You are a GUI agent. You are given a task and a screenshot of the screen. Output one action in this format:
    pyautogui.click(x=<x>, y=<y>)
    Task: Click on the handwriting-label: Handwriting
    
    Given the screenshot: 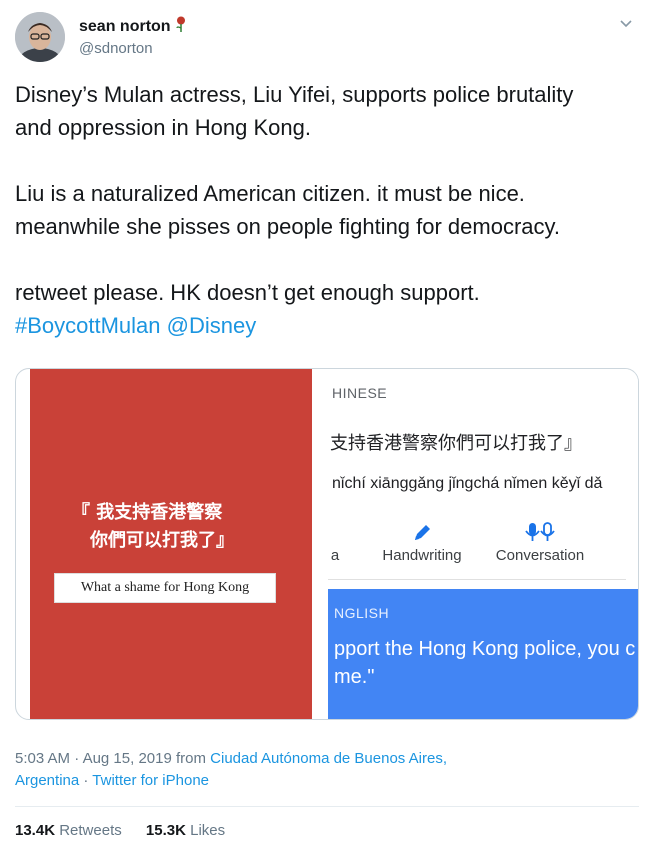 What is the action you would take?
    pyautogui.click(x=422, y=555)
    